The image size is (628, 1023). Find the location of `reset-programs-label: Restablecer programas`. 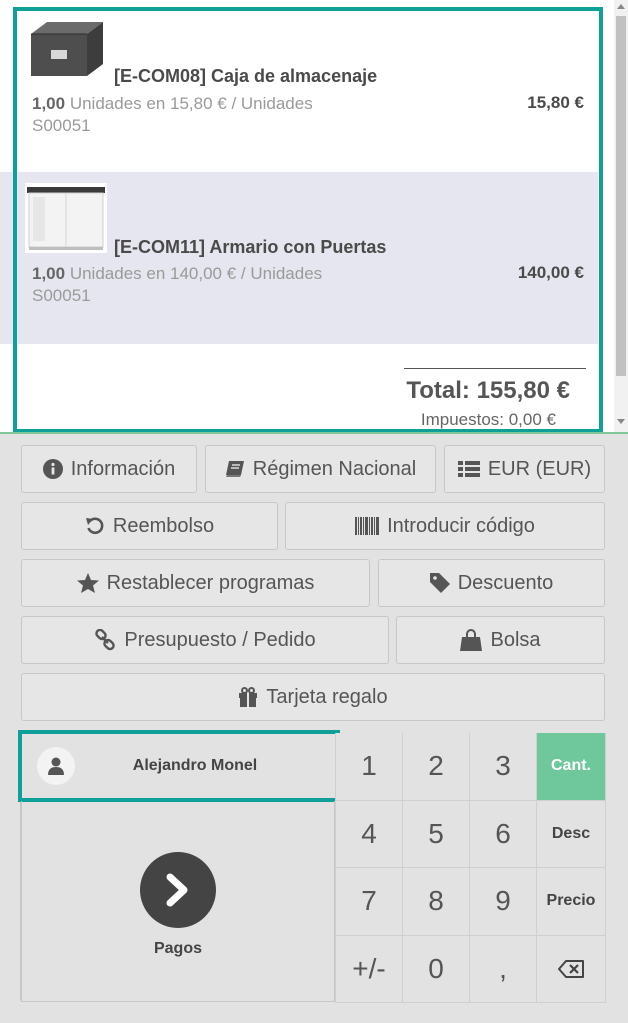

reset-programs-label: Restablecer programas is located at coordinates (210, 582).